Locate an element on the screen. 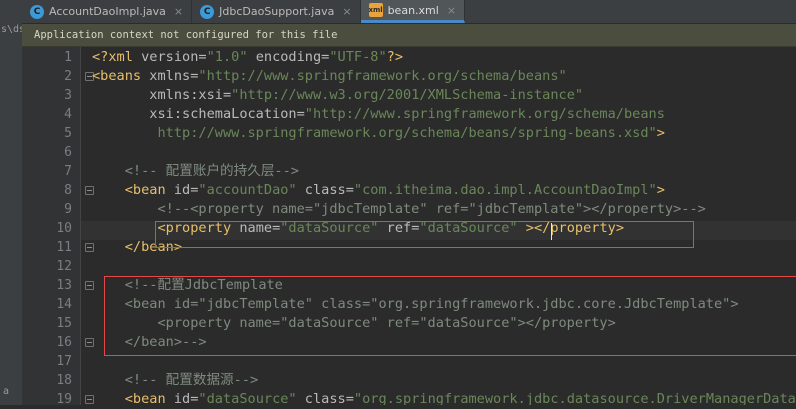  code-token: <beans is located at coordinates (121, 76).